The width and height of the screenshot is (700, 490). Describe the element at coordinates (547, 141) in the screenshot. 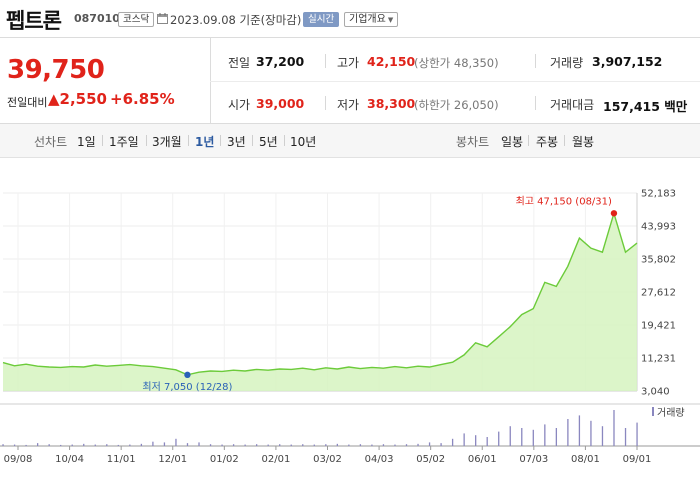

I see `tab-weekly-candle: 주봉` at that location.